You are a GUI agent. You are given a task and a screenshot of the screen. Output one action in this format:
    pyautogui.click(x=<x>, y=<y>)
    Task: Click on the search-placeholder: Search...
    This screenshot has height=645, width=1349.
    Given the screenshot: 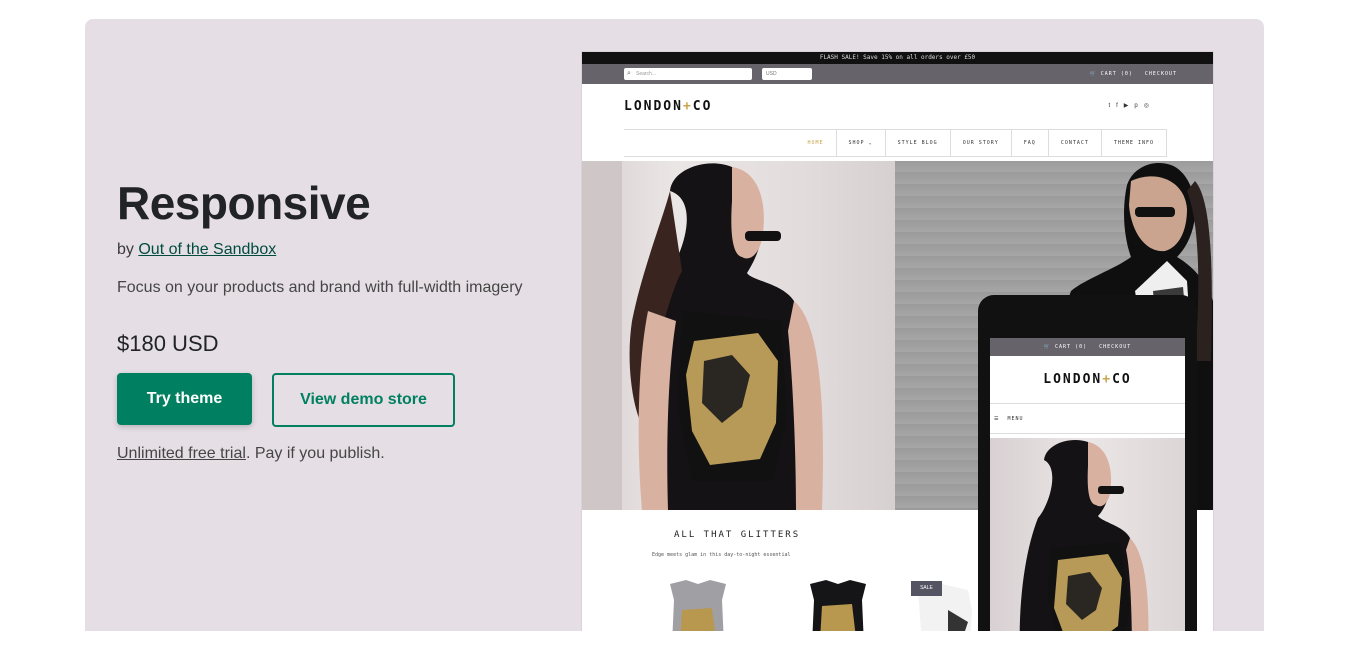 What is the action you would take?
    pyautogui.click(x=646, y=74)
    